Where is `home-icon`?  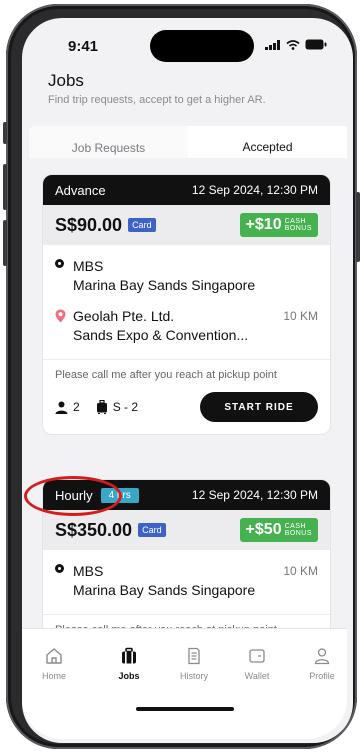 home-icon is located at coordinates (54, 656).